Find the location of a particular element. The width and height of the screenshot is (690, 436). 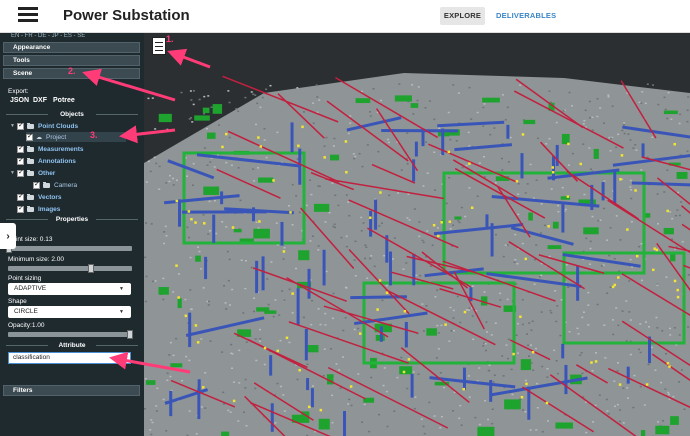

tree-item-measurements: Measurements is located at coordinates (50, 149).